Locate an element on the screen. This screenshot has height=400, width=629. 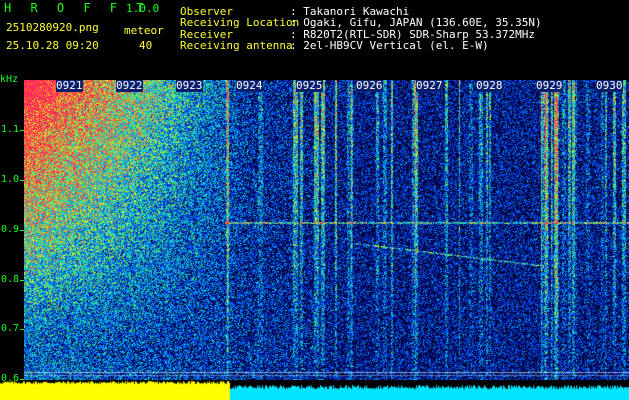
time-label: 0921 is located at coordinates (69, 85).